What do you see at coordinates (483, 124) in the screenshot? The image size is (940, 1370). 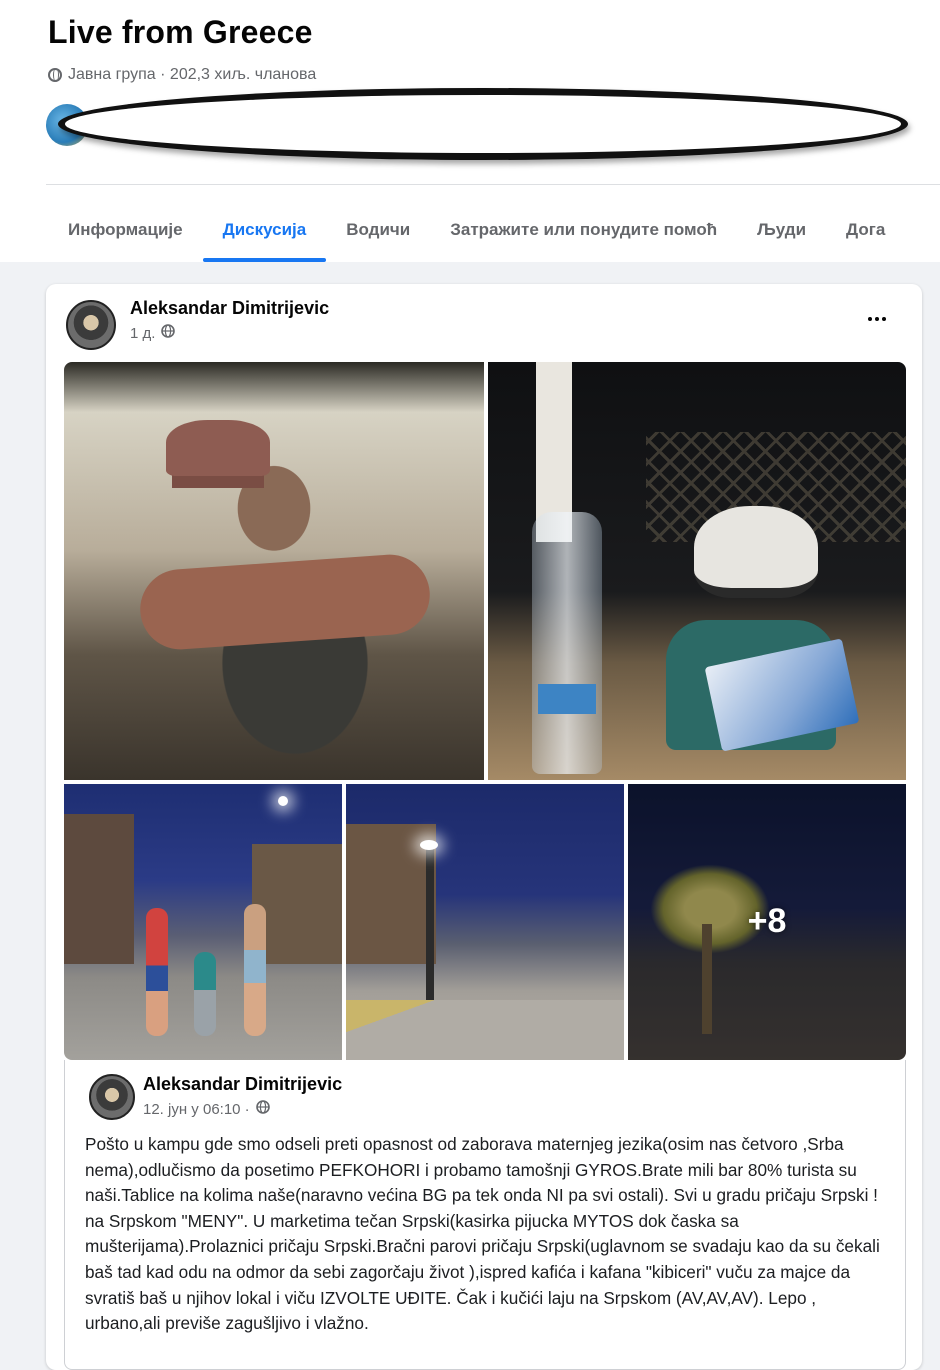 I see `redaction-mark` at bounding box center [483, 124].